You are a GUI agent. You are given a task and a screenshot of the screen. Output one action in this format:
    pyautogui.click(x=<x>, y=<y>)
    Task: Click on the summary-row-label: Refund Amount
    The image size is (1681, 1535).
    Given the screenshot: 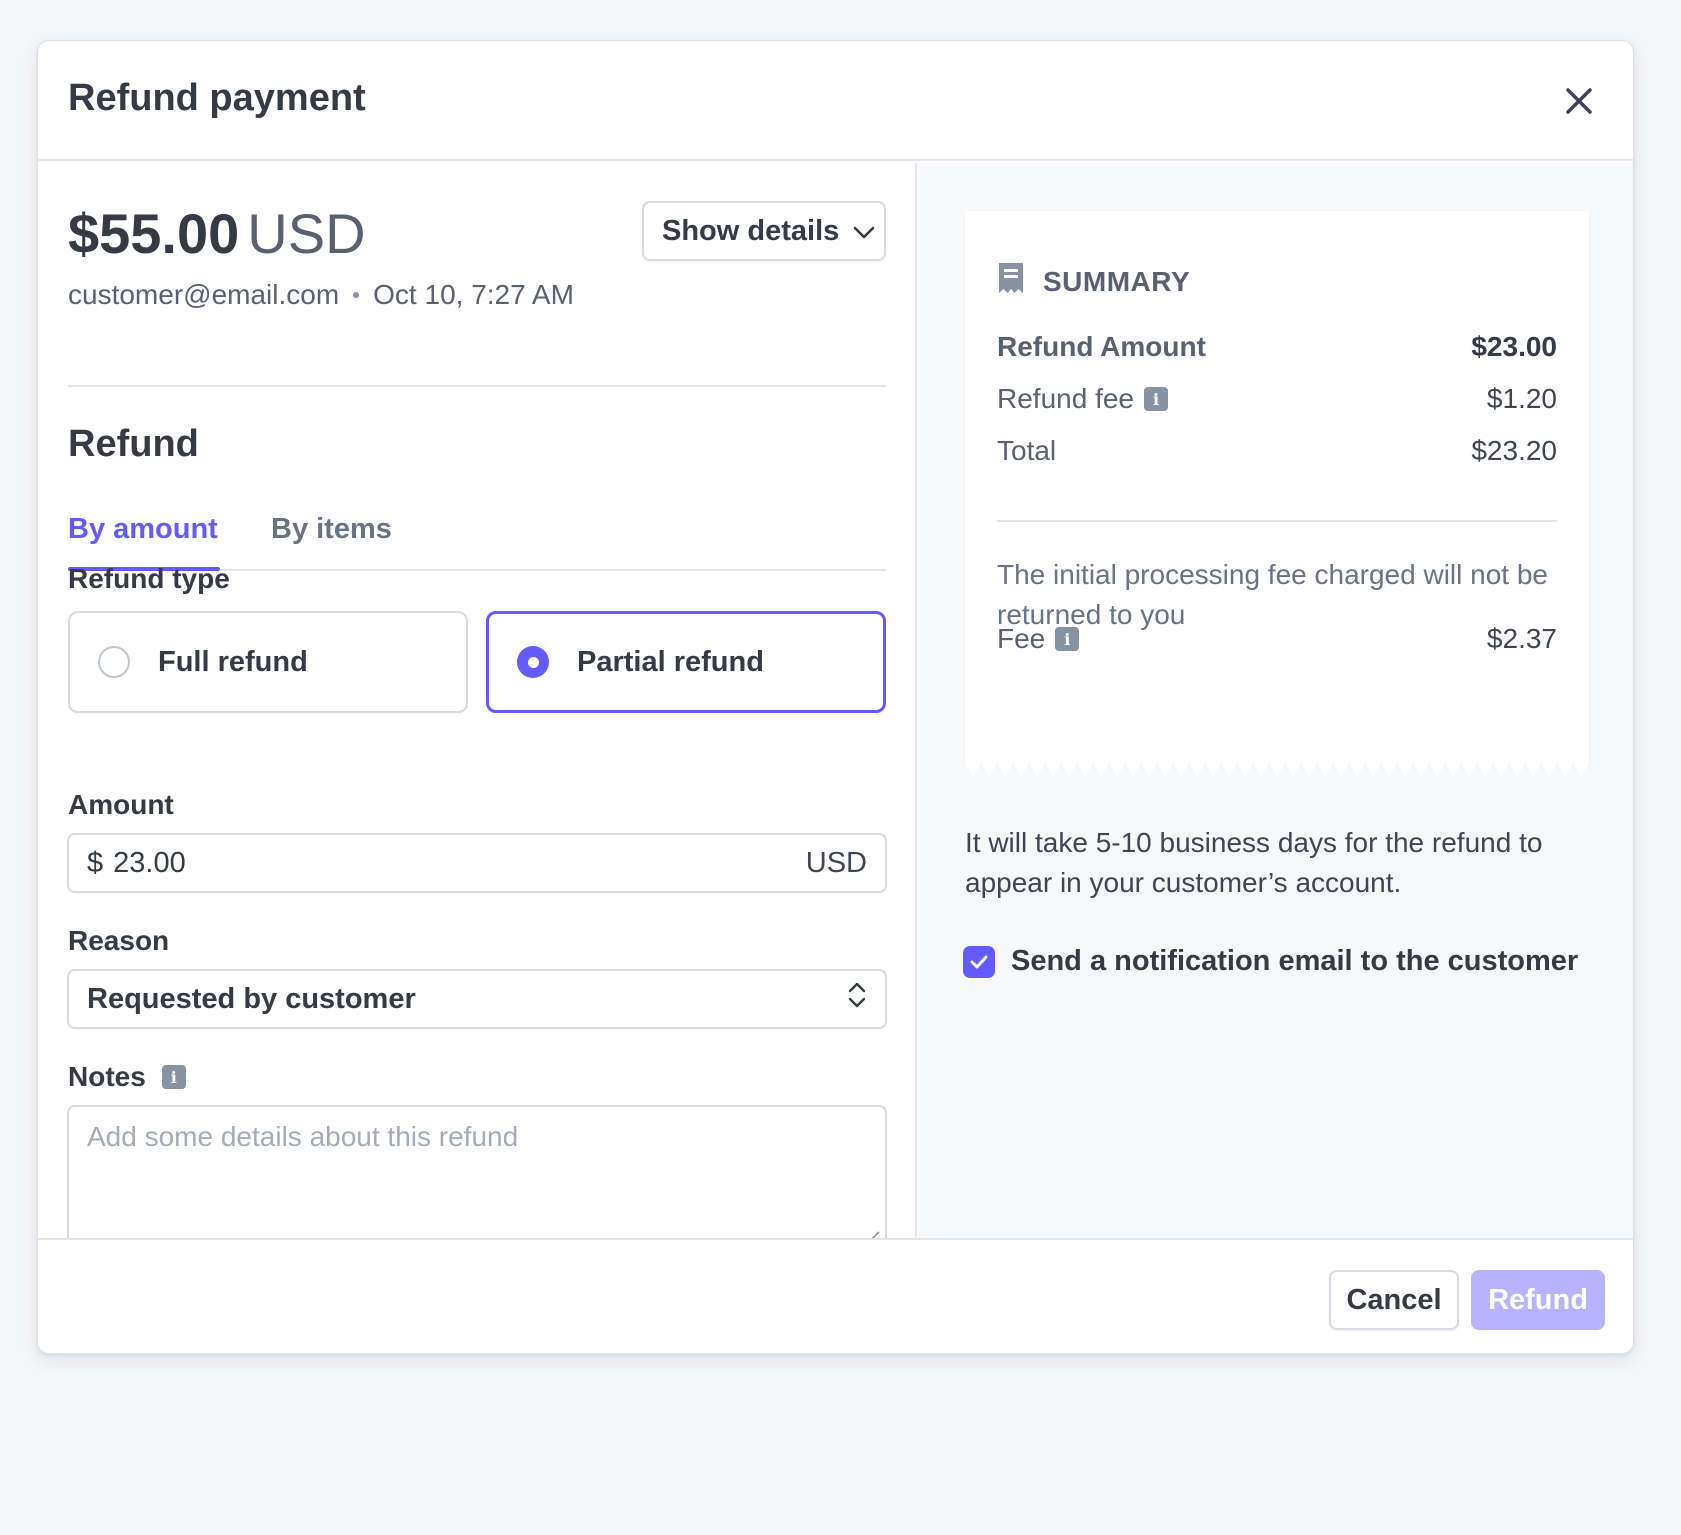 What is the action you would take?
    pyautogui.click(x=1101, y=346)
    